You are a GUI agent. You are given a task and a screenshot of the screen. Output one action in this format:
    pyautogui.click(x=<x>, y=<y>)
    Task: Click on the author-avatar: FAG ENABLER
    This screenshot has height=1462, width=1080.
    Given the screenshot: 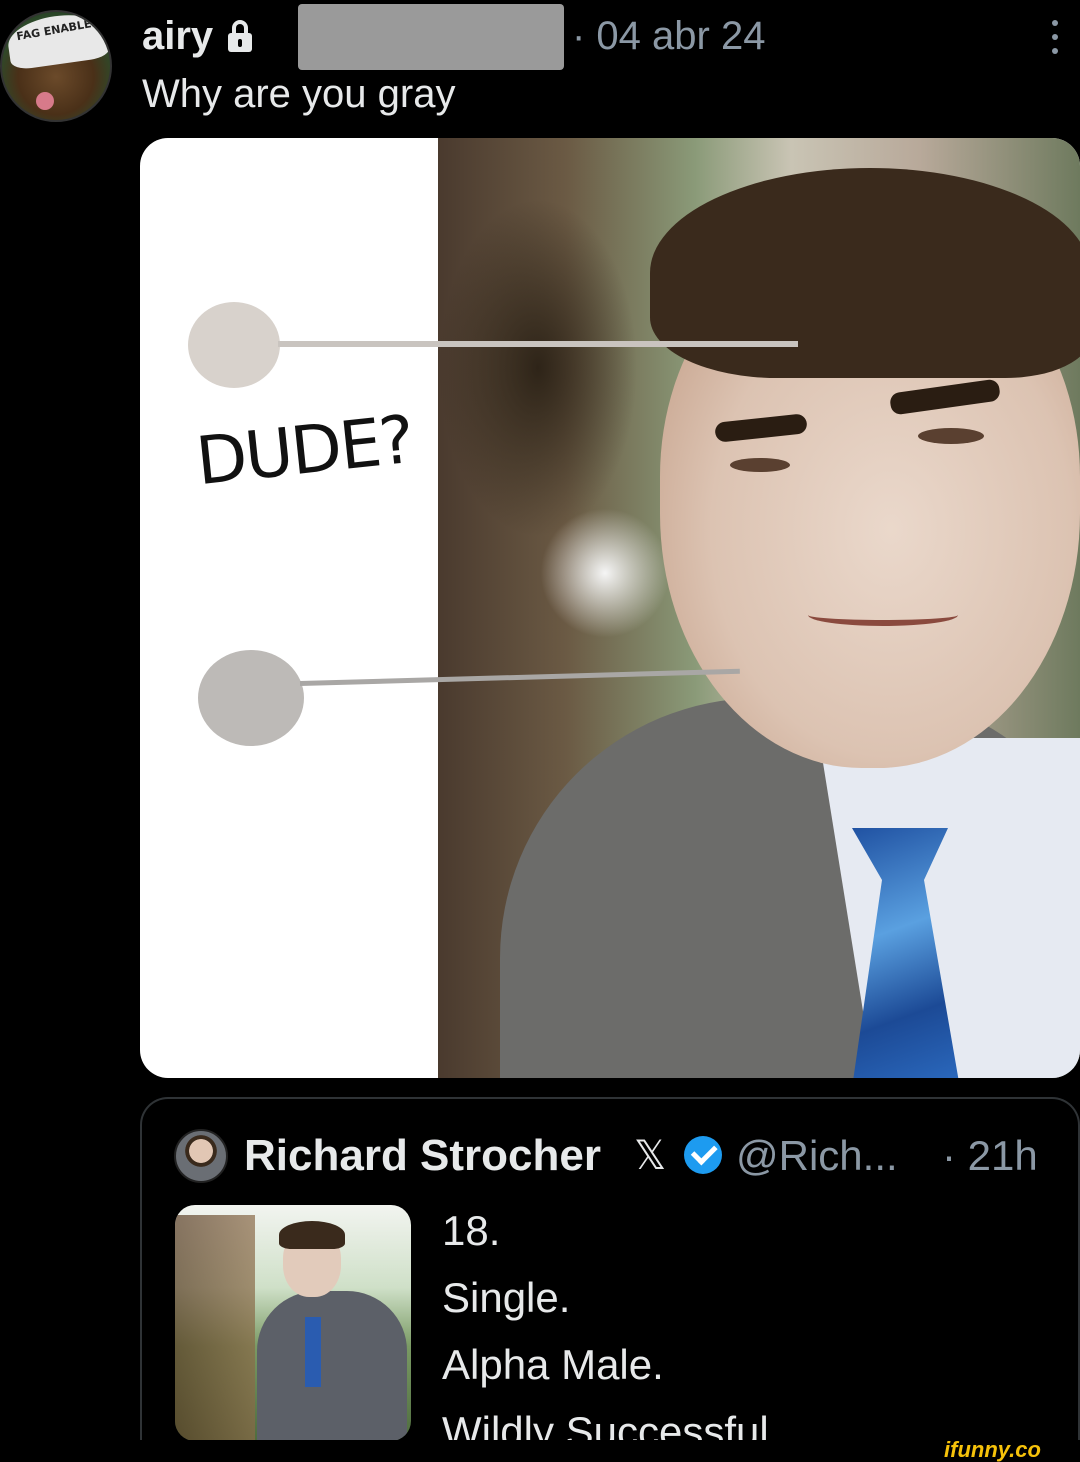 What is the action you would take?
    pyautogui.click(x=56, y=66)
    